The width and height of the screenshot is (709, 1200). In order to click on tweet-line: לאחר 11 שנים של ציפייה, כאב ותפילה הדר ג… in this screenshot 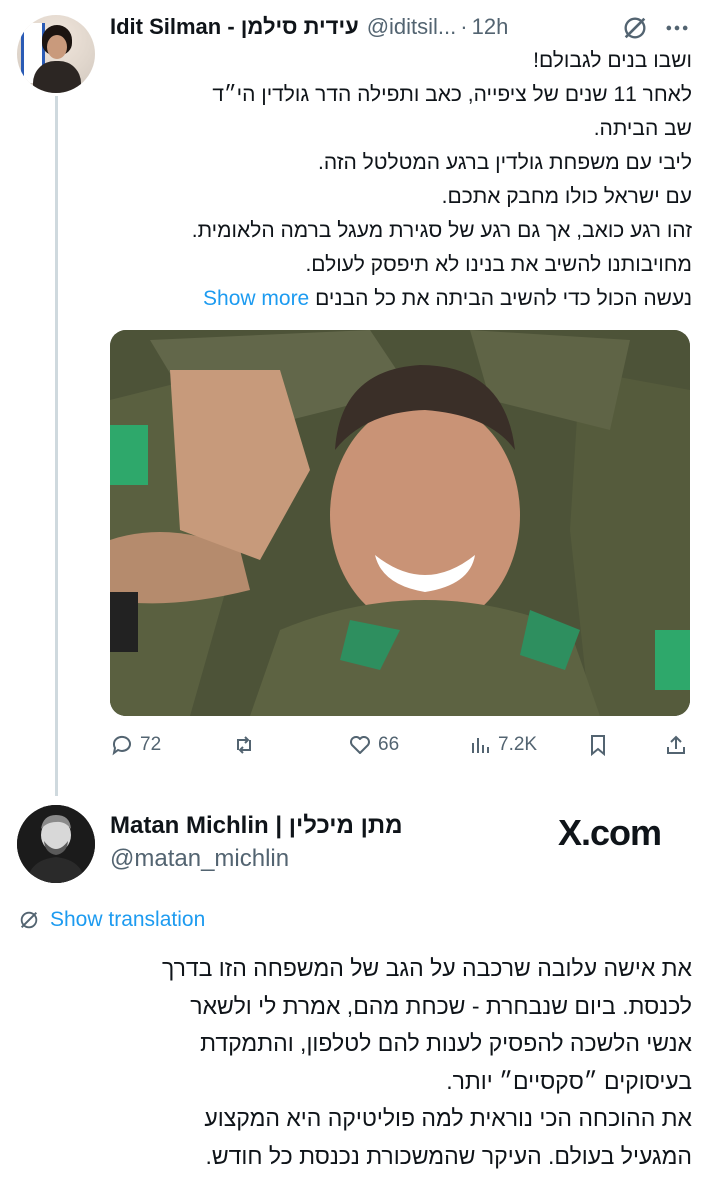, I will do `click(452, 94)`.